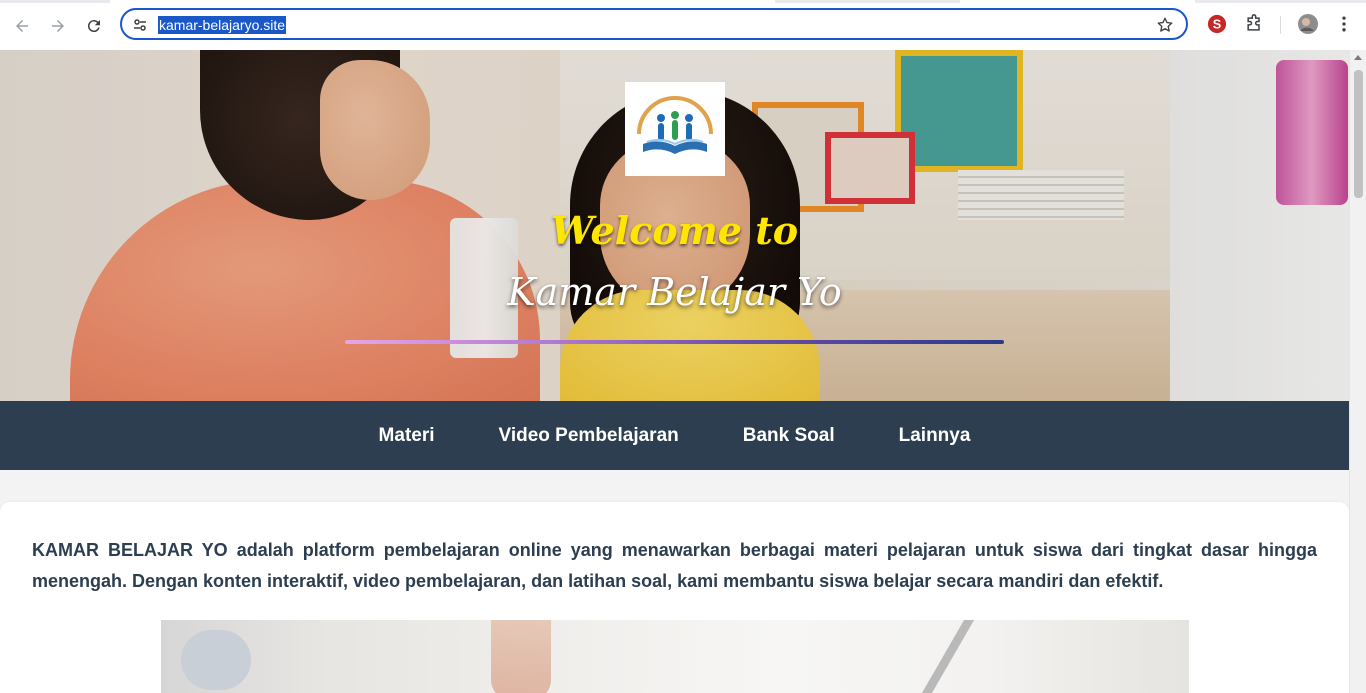 The image size is (1366, 693). Describe the element at coordinates (1344, 24) in the screenshot. I see `more-menu-icon` at that location.